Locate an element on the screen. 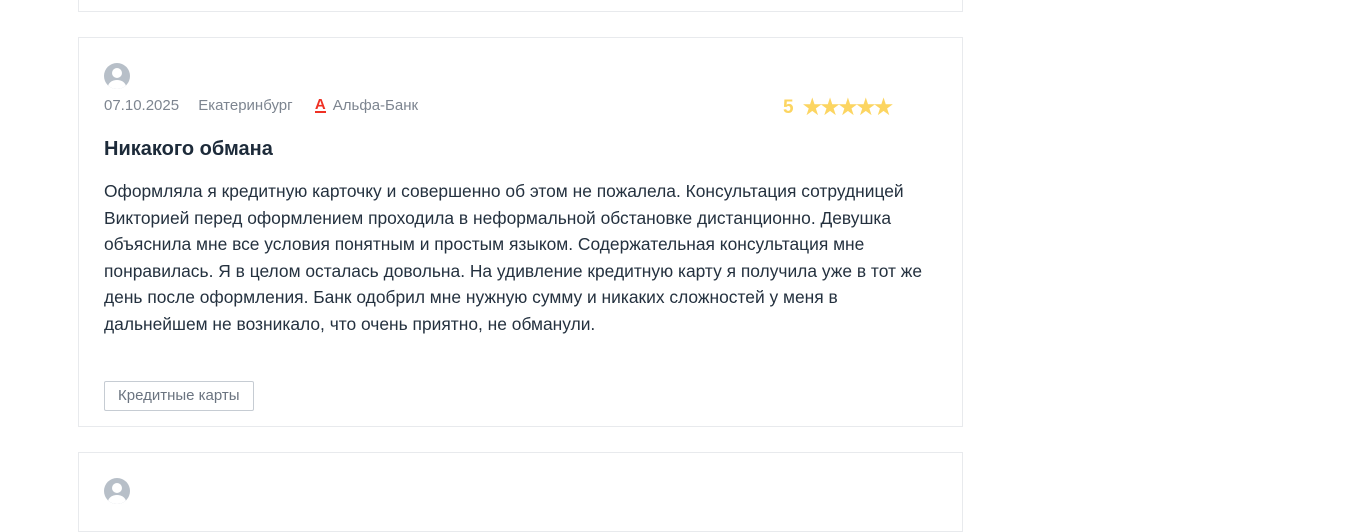  review-rating: 5 ★★★★★ is located at coordinates (838, 107).